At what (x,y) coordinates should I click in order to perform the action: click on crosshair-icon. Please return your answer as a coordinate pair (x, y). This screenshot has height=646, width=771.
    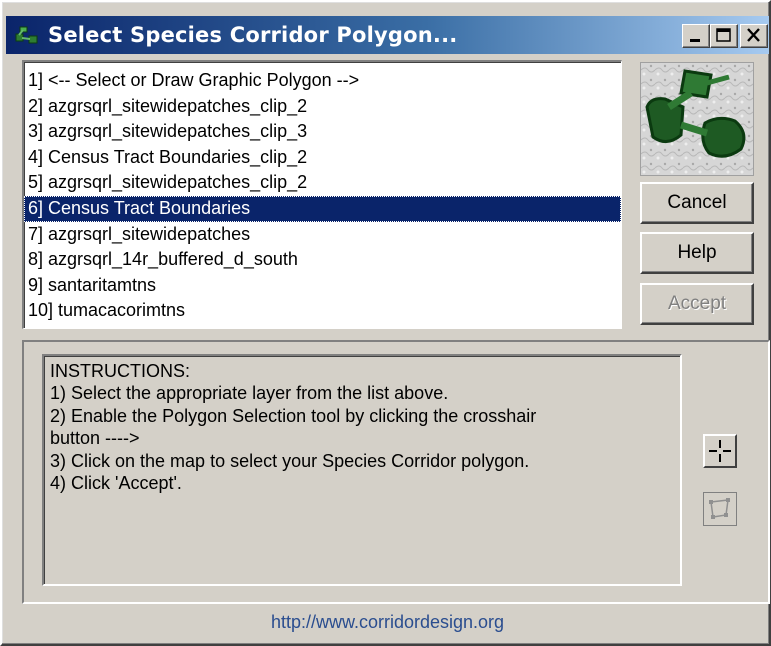
    Looking at the image, I should click on (720, 451).